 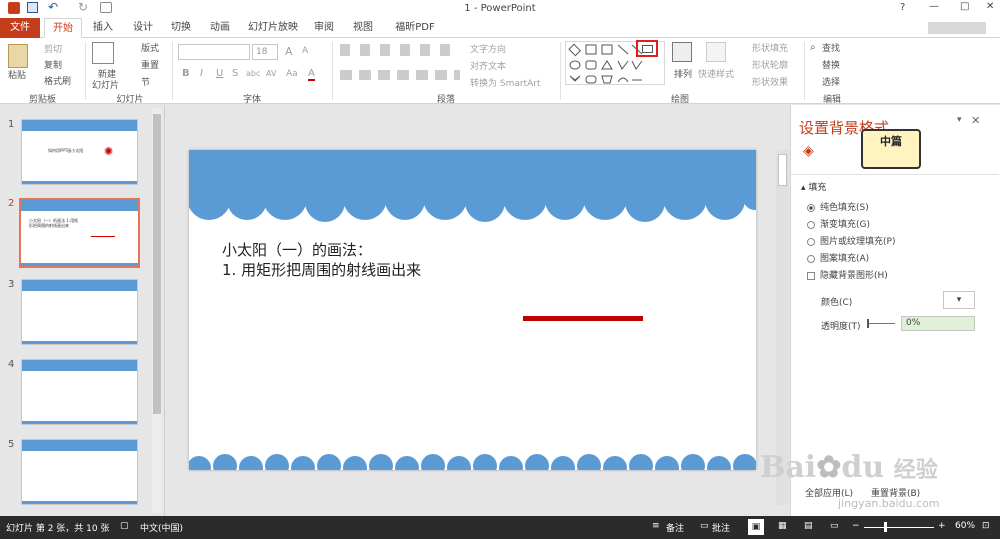 What do you see at coordinates (854, 276) in the screenshot?
I see `option-label: 隐藏背景图形(H)` at bounding box center [854, 276].